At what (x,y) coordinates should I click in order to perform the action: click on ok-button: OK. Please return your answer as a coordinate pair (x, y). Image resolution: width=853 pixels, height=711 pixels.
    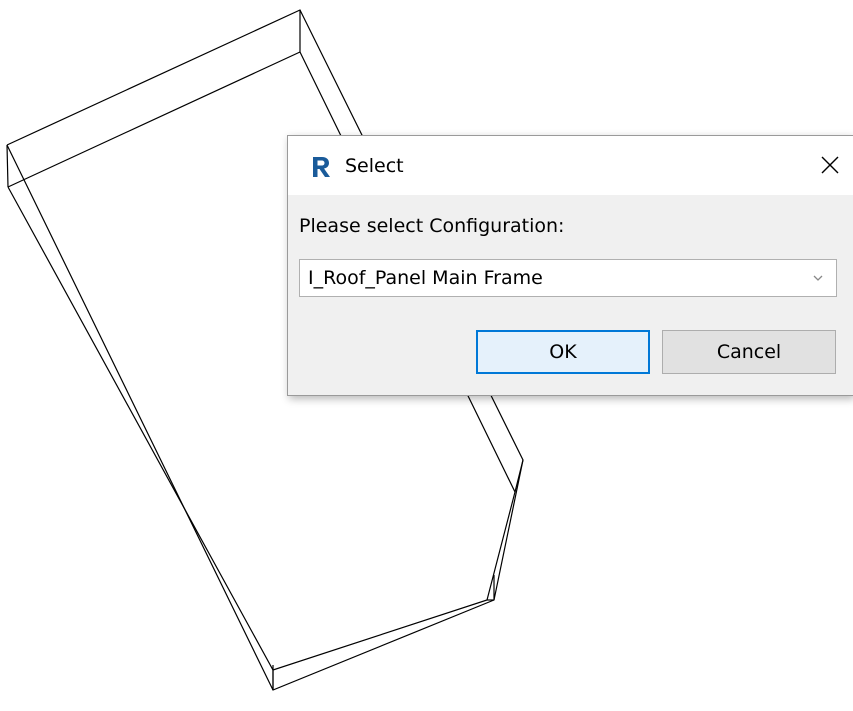
    Looking at the image, I should click on (563, 352).